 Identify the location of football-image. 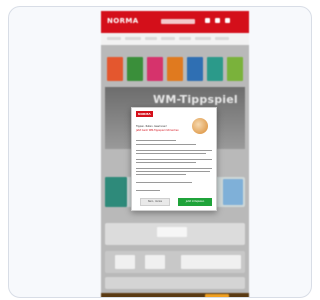
(200, 126).